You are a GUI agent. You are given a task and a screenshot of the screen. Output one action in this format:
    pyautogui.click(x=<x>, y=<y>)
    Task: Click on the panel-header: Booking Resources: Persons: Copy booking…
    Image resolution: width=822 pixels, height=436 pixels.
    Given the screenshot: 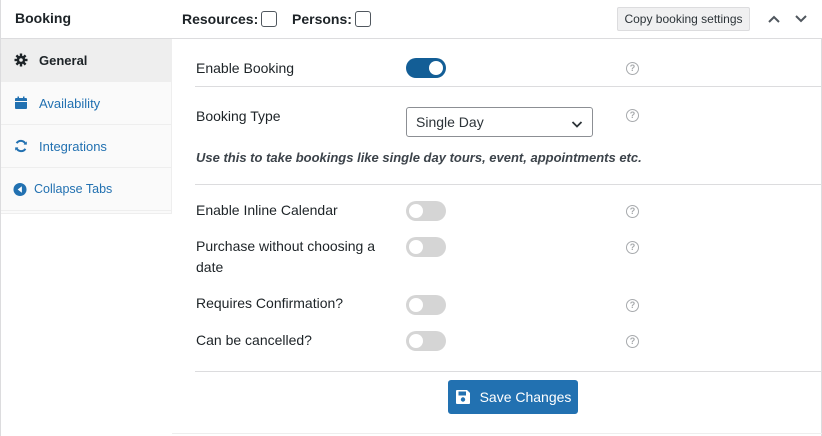 What is the action you would take?
    pyautogui.click(x=411, y=19)
    